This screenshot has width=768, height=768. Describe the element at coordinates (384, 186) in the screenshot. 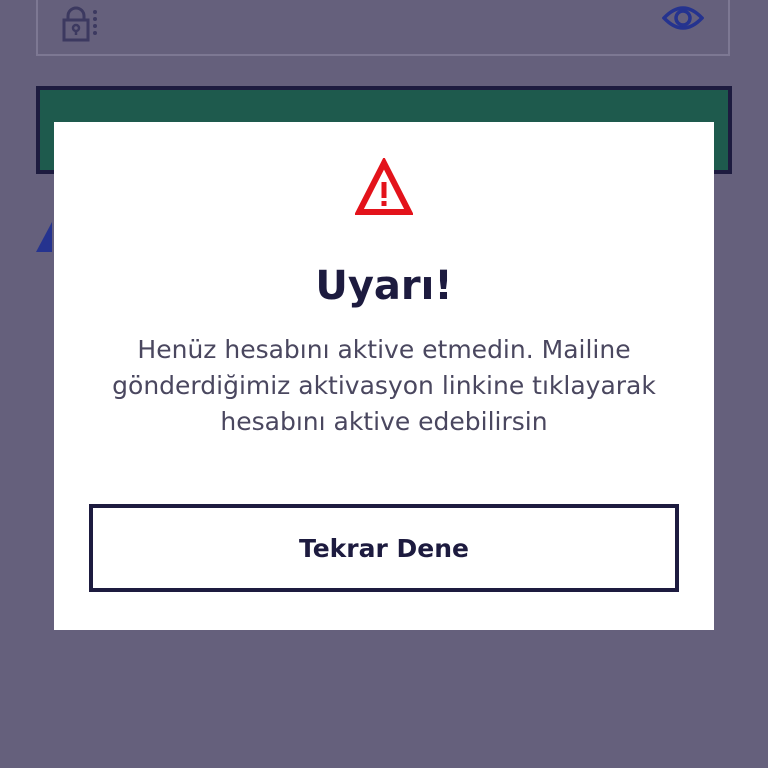

I see `warning-triangle-icon` at that location.